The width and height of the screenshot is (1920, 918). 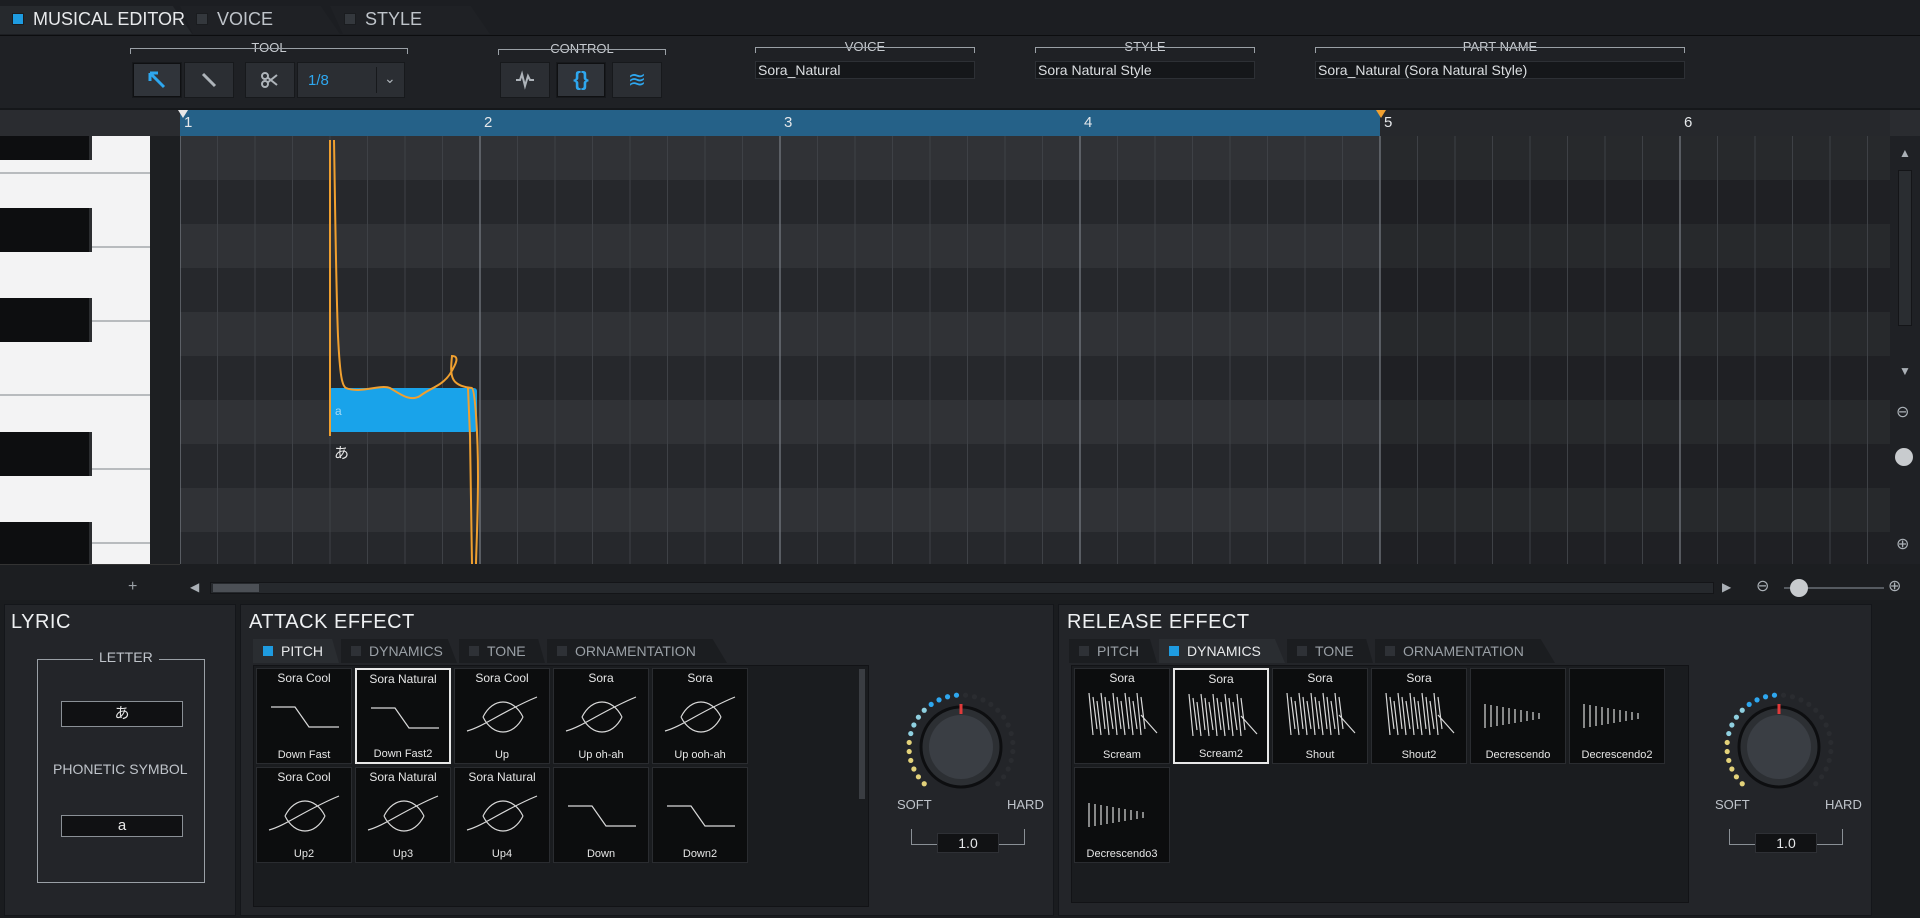 I want to click on attack-preset-up4: Sora Natural Up4, so click(x=502, y=815).